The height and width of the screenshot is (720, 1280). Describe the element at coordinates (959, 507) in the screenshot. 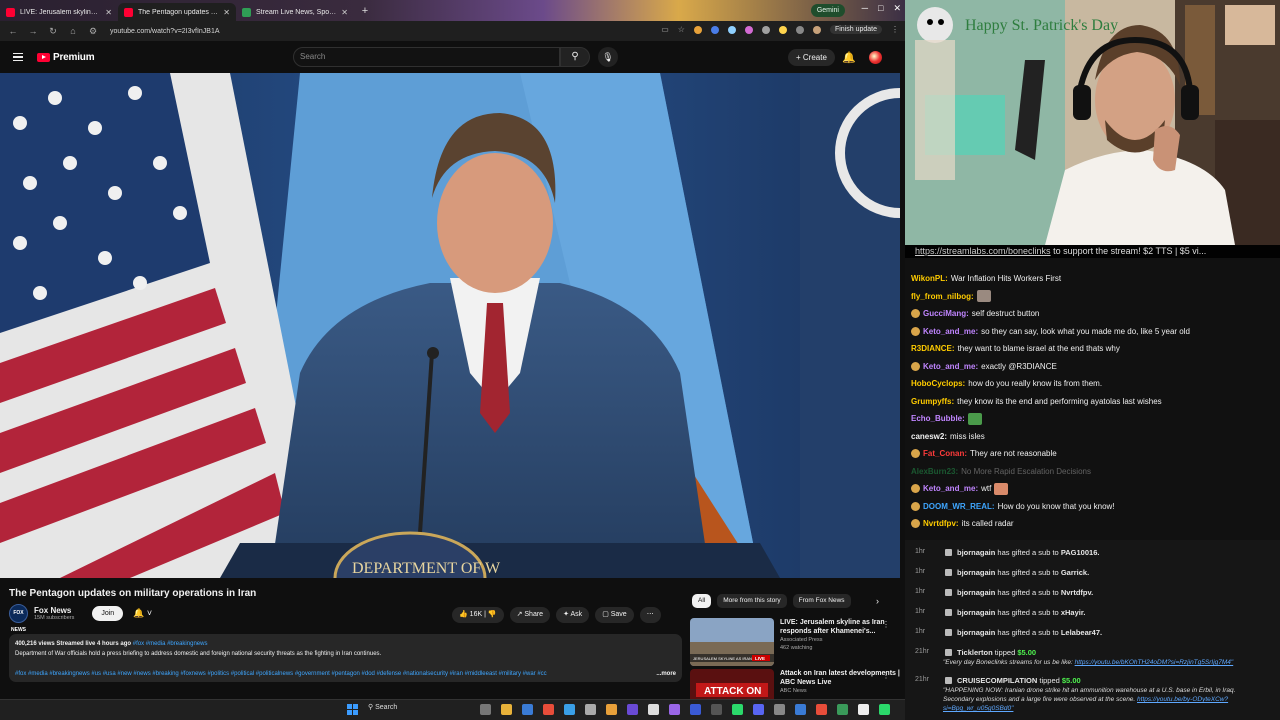

I see `chat-username: DOOM_WR_REAL:` at that location.